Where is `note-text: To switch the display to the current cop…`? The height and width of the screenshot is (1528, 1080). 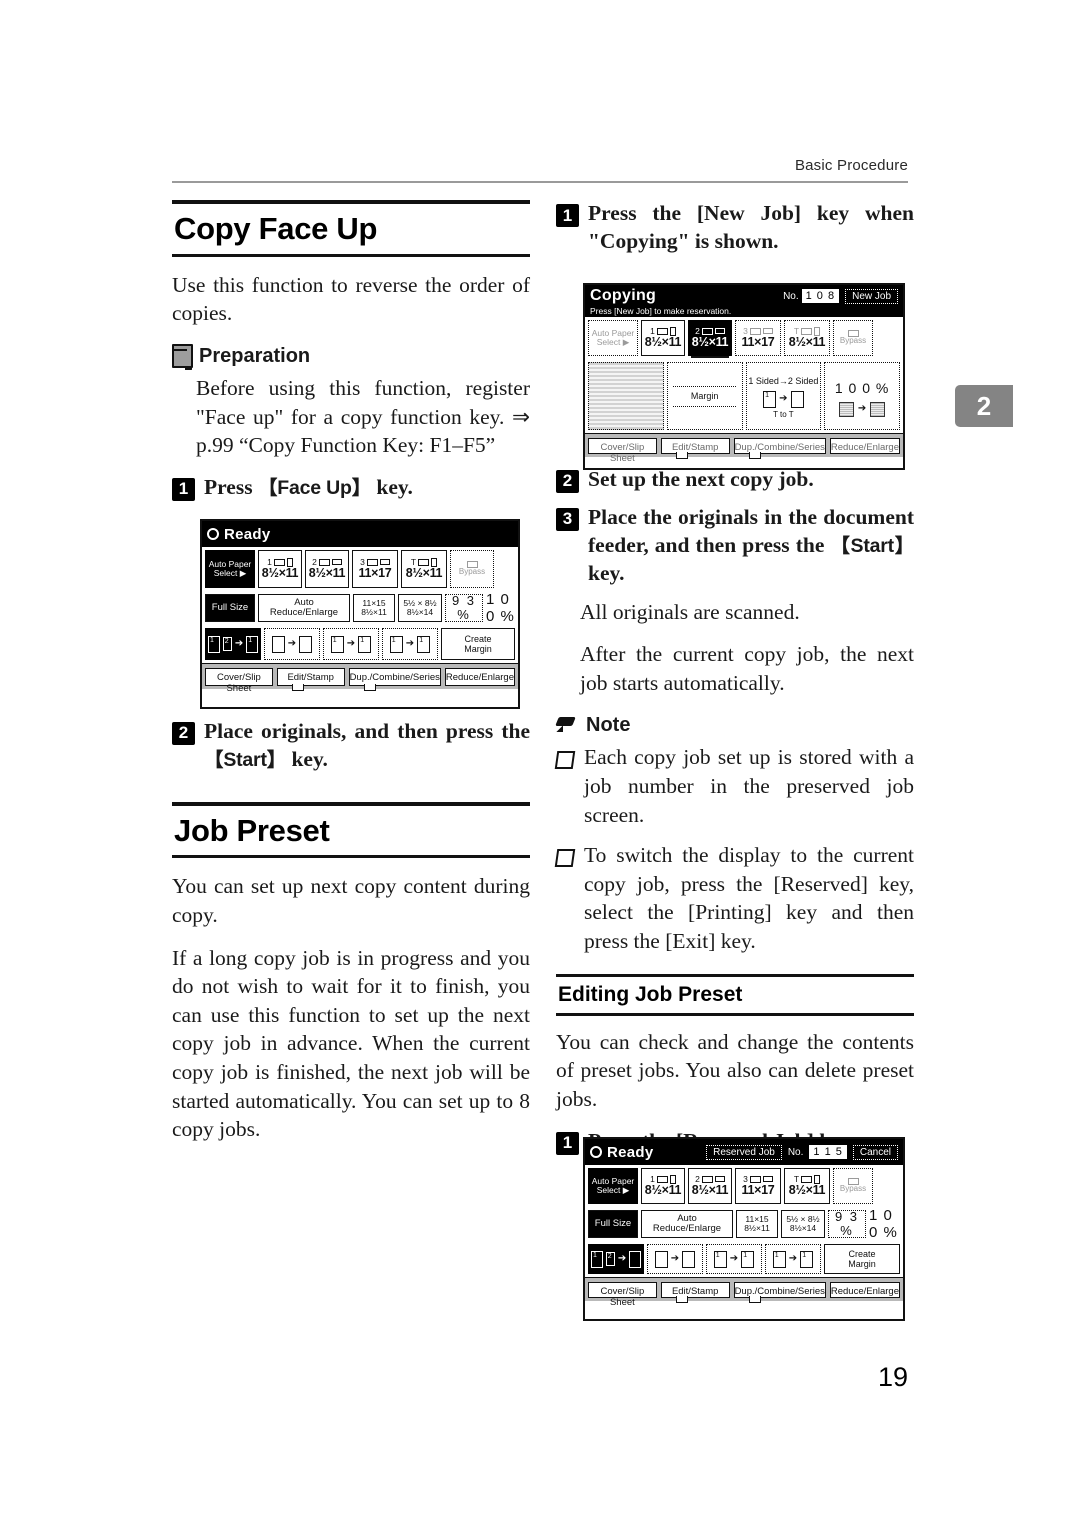
note-text: To switch the display to the current cop… is located at coordinates (749, 898).